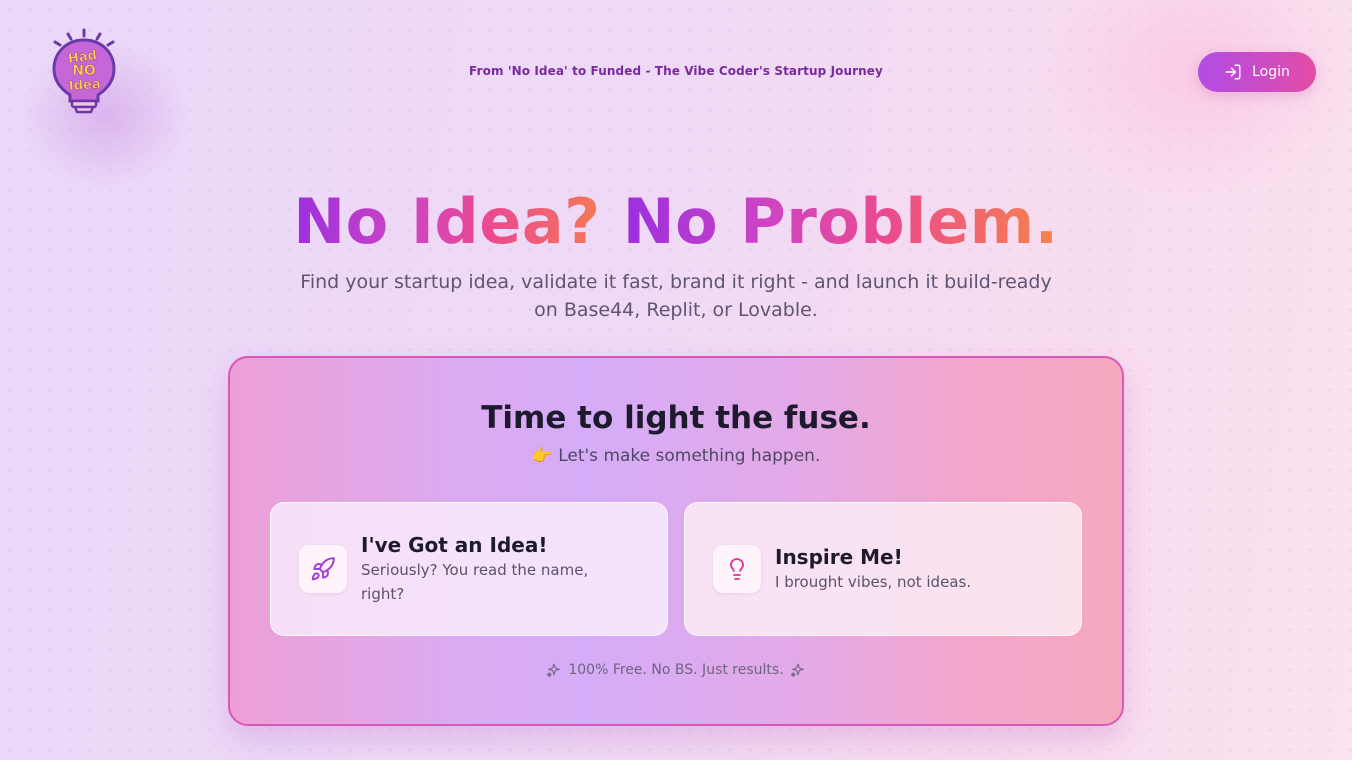  Describe the element at coordinates (840, 221) in the screenshot. I see `headline-part-2: No Problem.` at that location.